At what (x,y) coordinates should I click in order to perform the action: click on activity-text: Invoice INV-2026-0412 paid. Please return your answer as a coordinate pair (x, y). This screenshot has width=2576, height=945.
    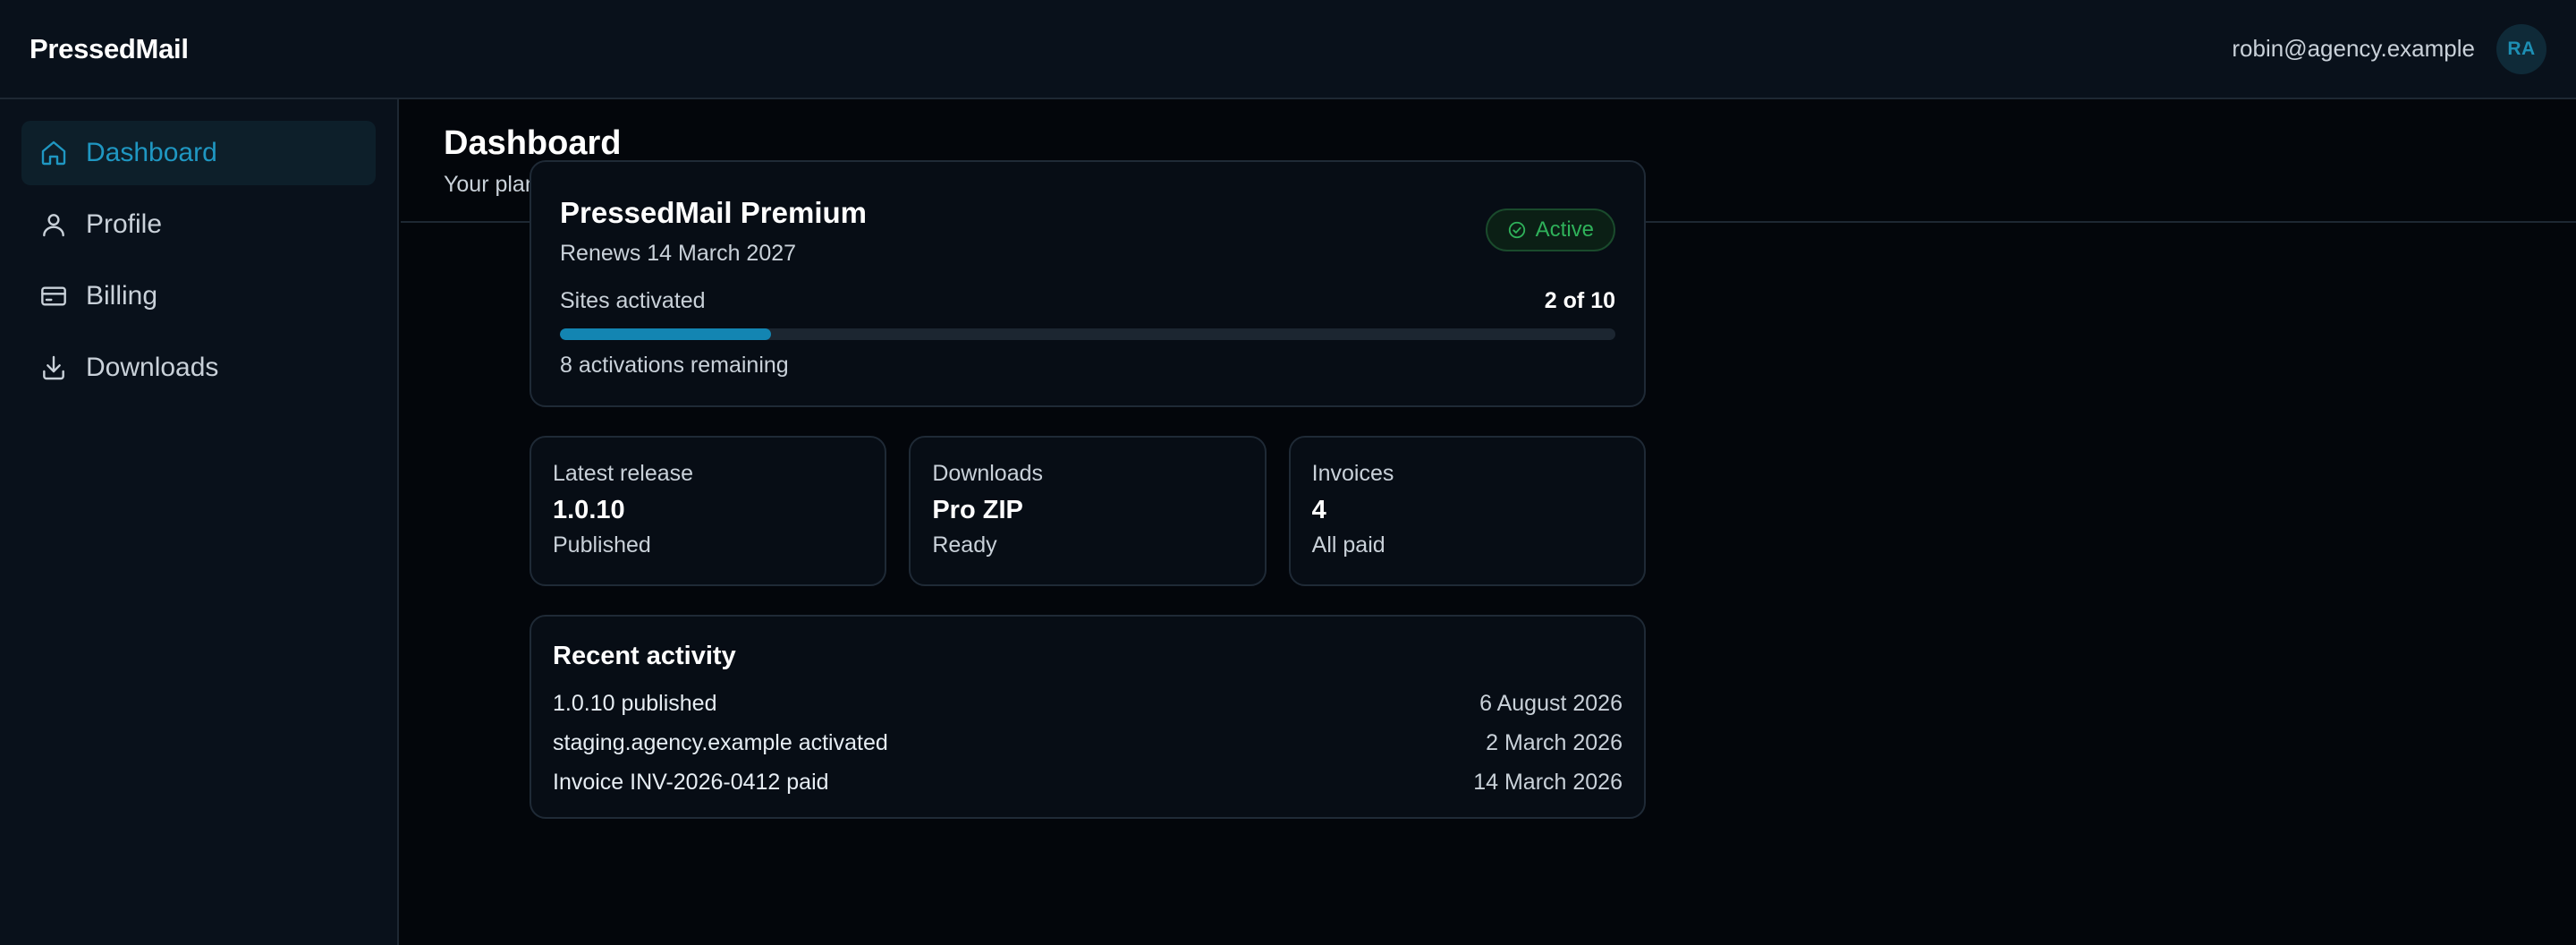
    Looking at the image, I should click on (691, 782).